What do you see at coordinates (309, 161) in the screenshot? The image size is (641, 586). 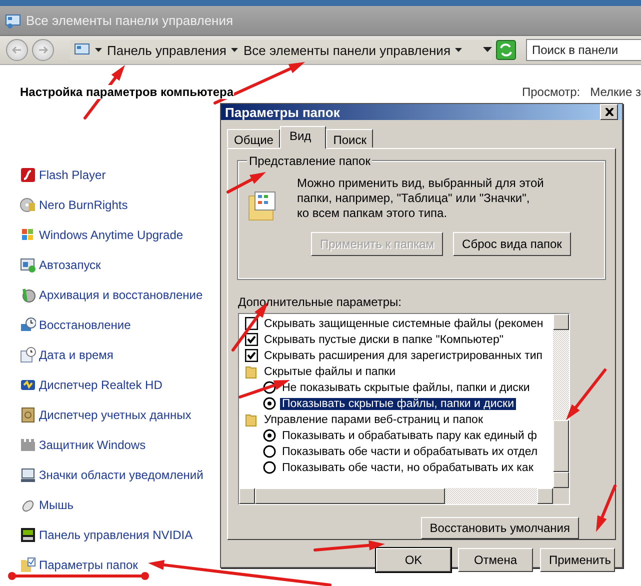 I see `group-title: Представление папок` at bounding box center [309, 161].